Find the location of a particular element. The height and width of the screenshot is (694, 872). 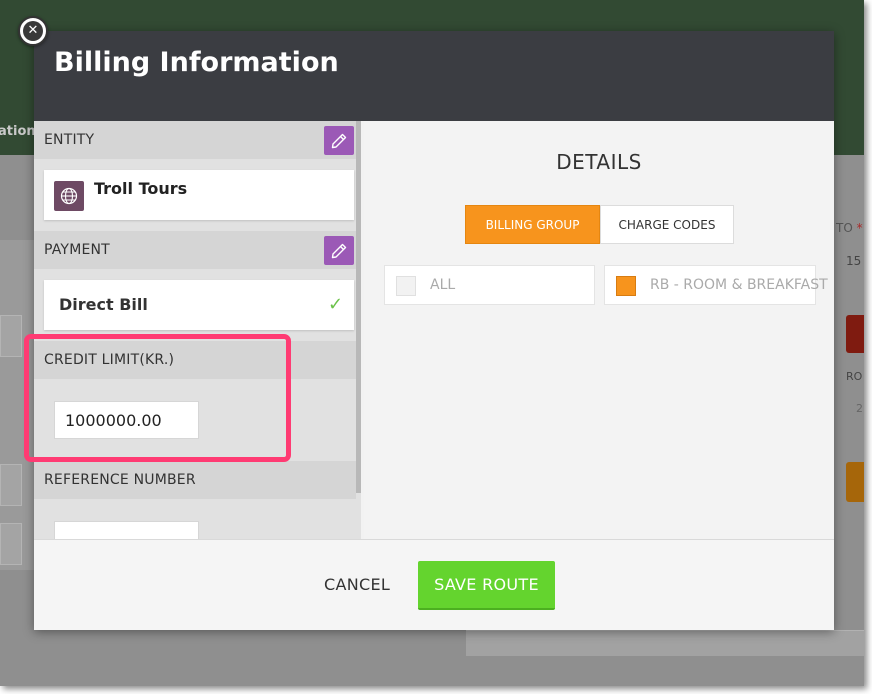

credit-limit-label: CREDIT LIMIT(KR.) is located at coordinates (109, 360).